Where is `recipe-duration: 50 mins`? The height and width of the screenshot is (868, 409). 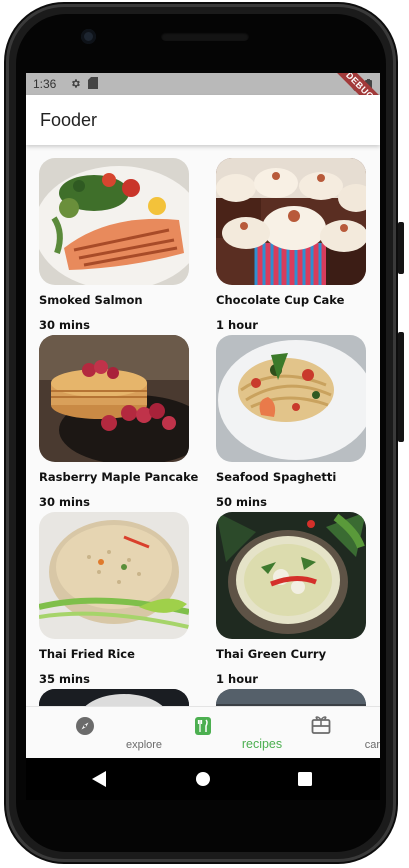
recipe-duration: 50 mins is located at coordinates (241, 502).